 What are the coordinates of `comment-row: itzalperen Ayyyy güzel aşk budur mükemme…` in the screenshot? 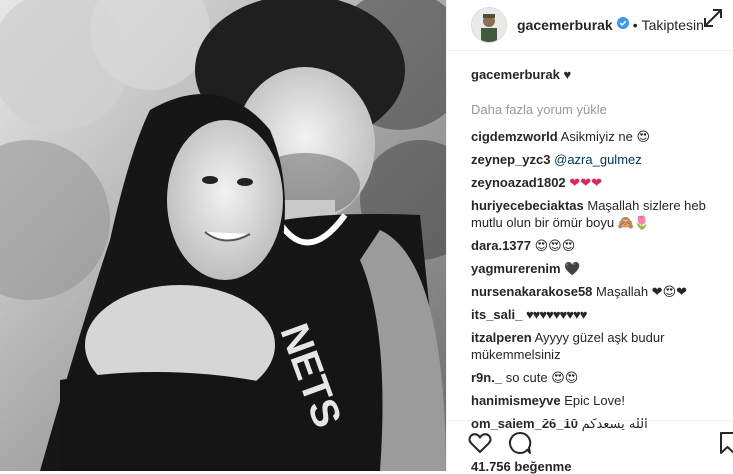 It's located at (600, 346).